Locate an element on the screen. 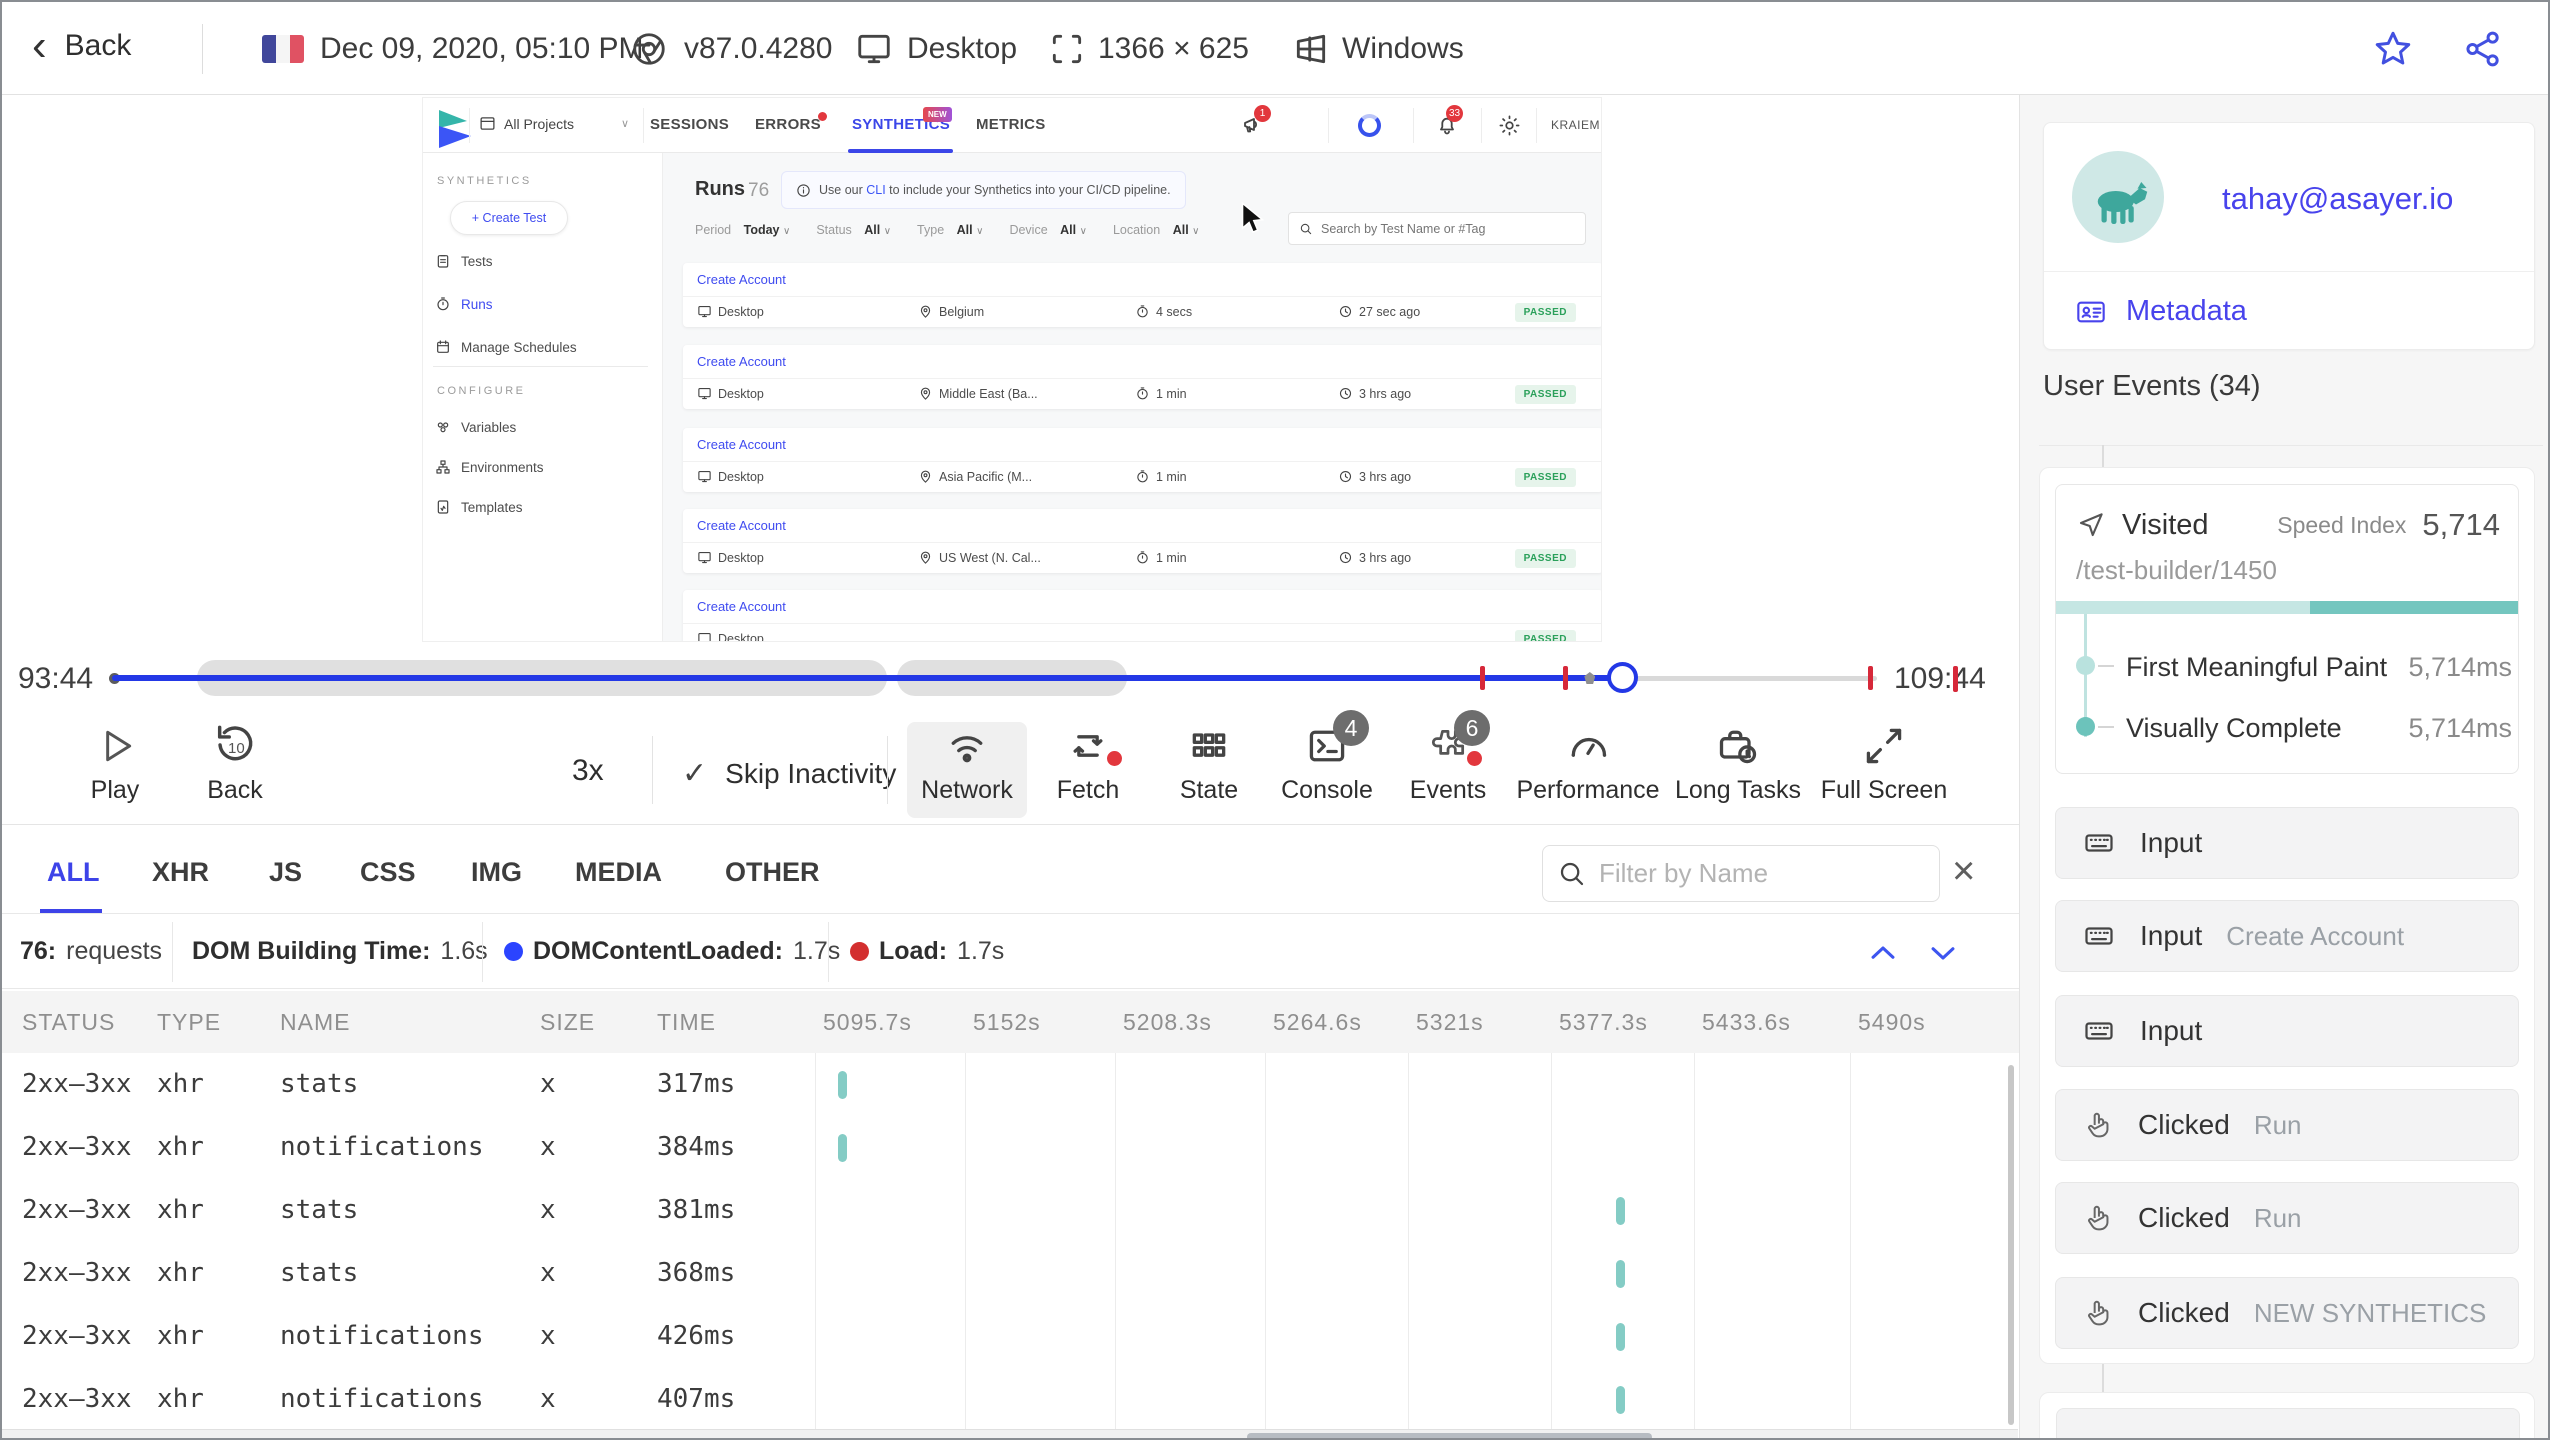 This screenshot has width=2550, height=1440. scrollbar-thumb is located at coordinates (1449, 1435).